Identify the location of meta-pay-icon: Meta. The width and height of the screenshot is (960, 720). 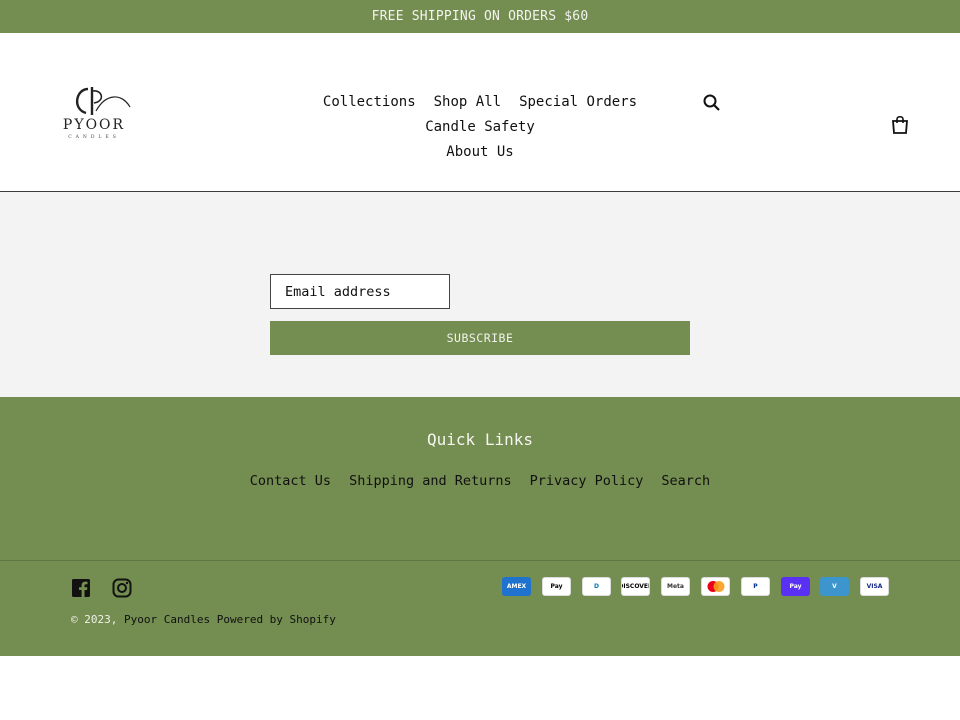
(675, 586).